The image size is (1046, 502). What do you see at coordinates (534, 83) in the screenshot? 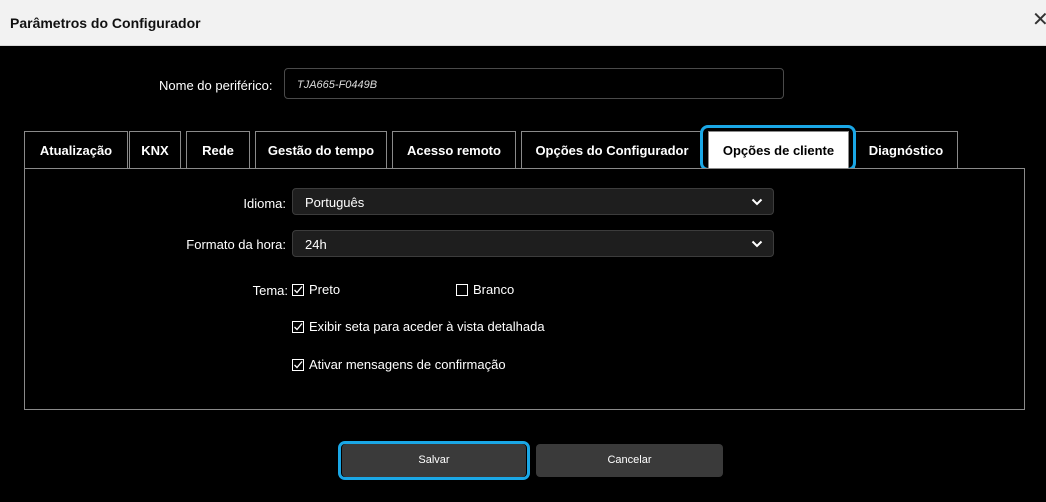
I see `device-name-field: TJA665-F0449B` at bounding box center [534, 83].